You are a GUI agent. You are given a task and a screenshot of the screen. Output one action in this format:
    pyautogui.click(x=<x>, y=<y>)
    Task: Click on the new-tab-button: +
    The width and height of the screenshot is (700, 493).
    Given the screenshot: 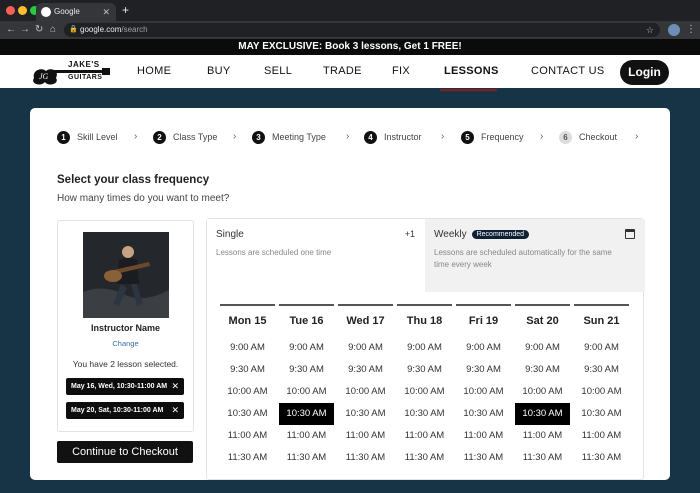 What is the action you would take?
    pyautogui.click(x=125, y=10)
    